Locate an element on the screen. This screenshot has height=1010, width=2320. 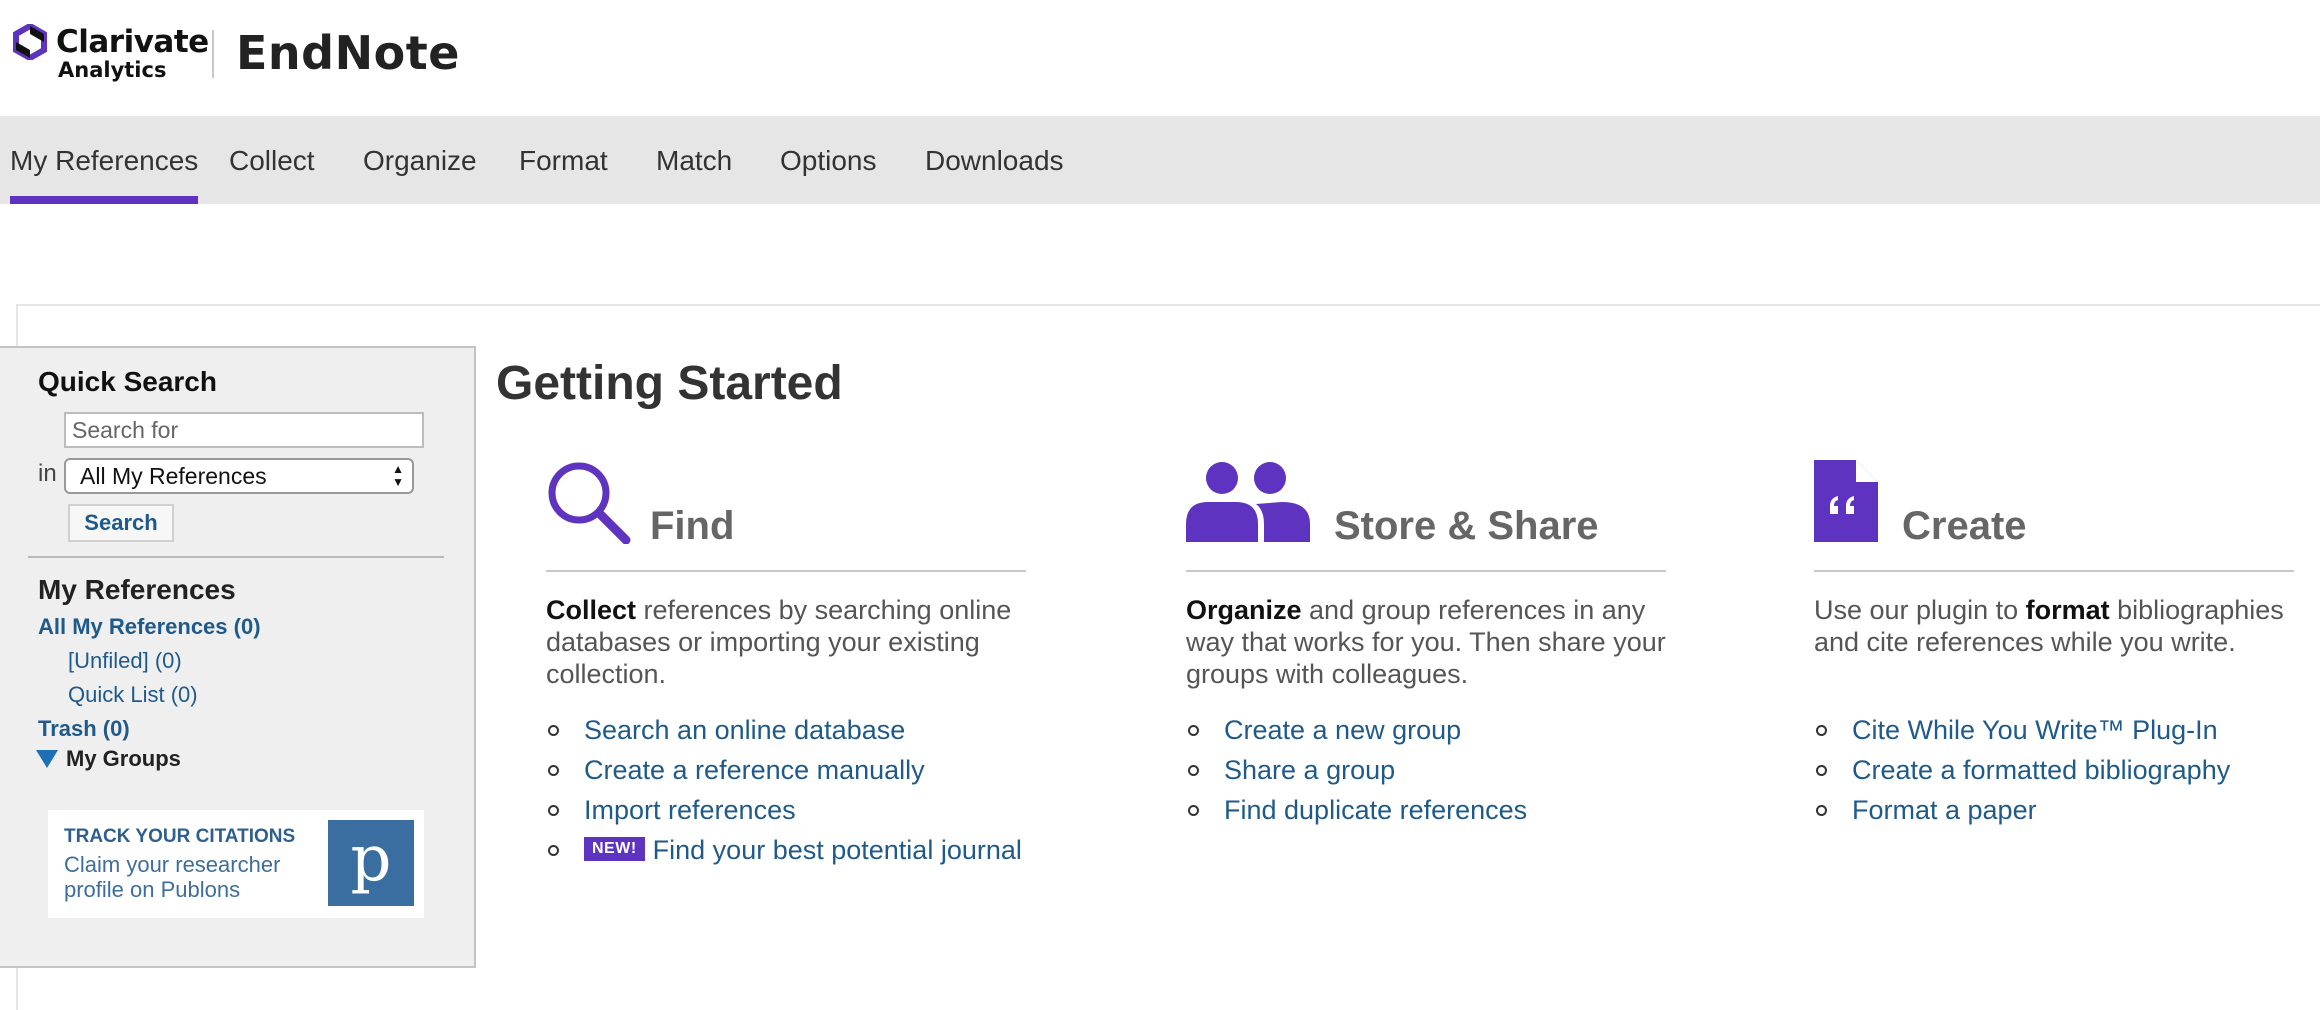
find-heading: Find is located at coordinates (692, 526).